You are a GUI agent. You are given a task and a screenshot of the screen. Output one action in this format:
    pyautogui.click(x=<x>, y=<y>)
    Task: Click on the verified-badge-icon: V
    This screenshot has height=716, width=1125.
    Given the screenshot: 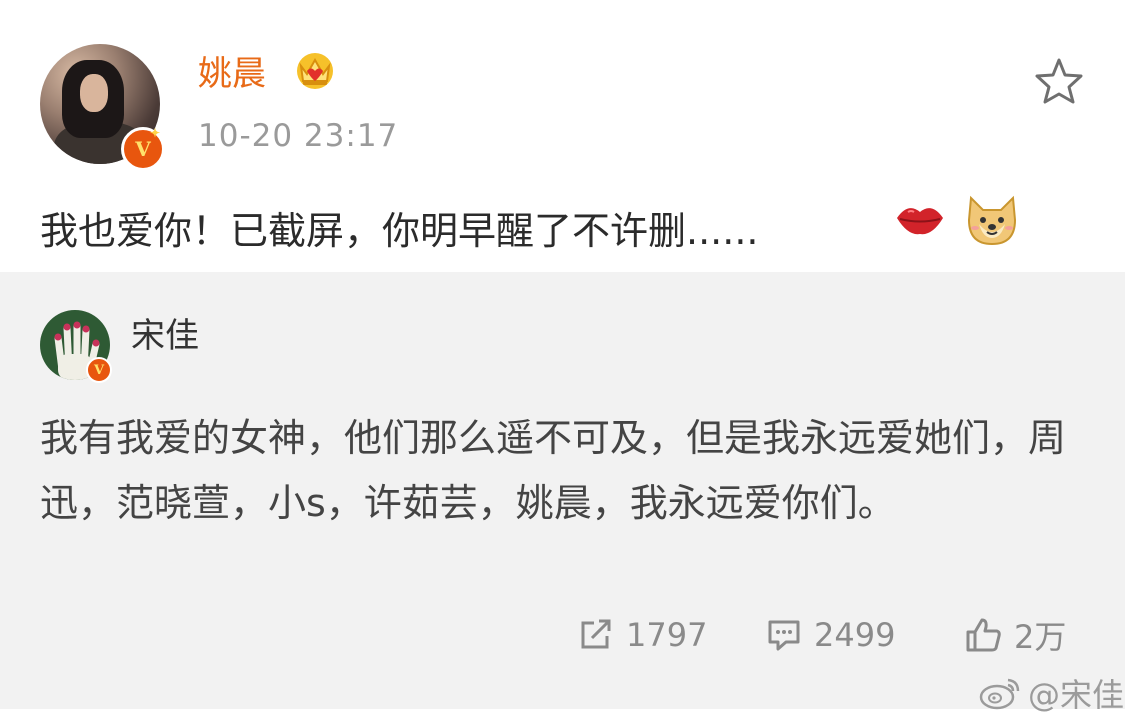 What is the action you would take?
    pyautogui.click(x=99, y=370)
    